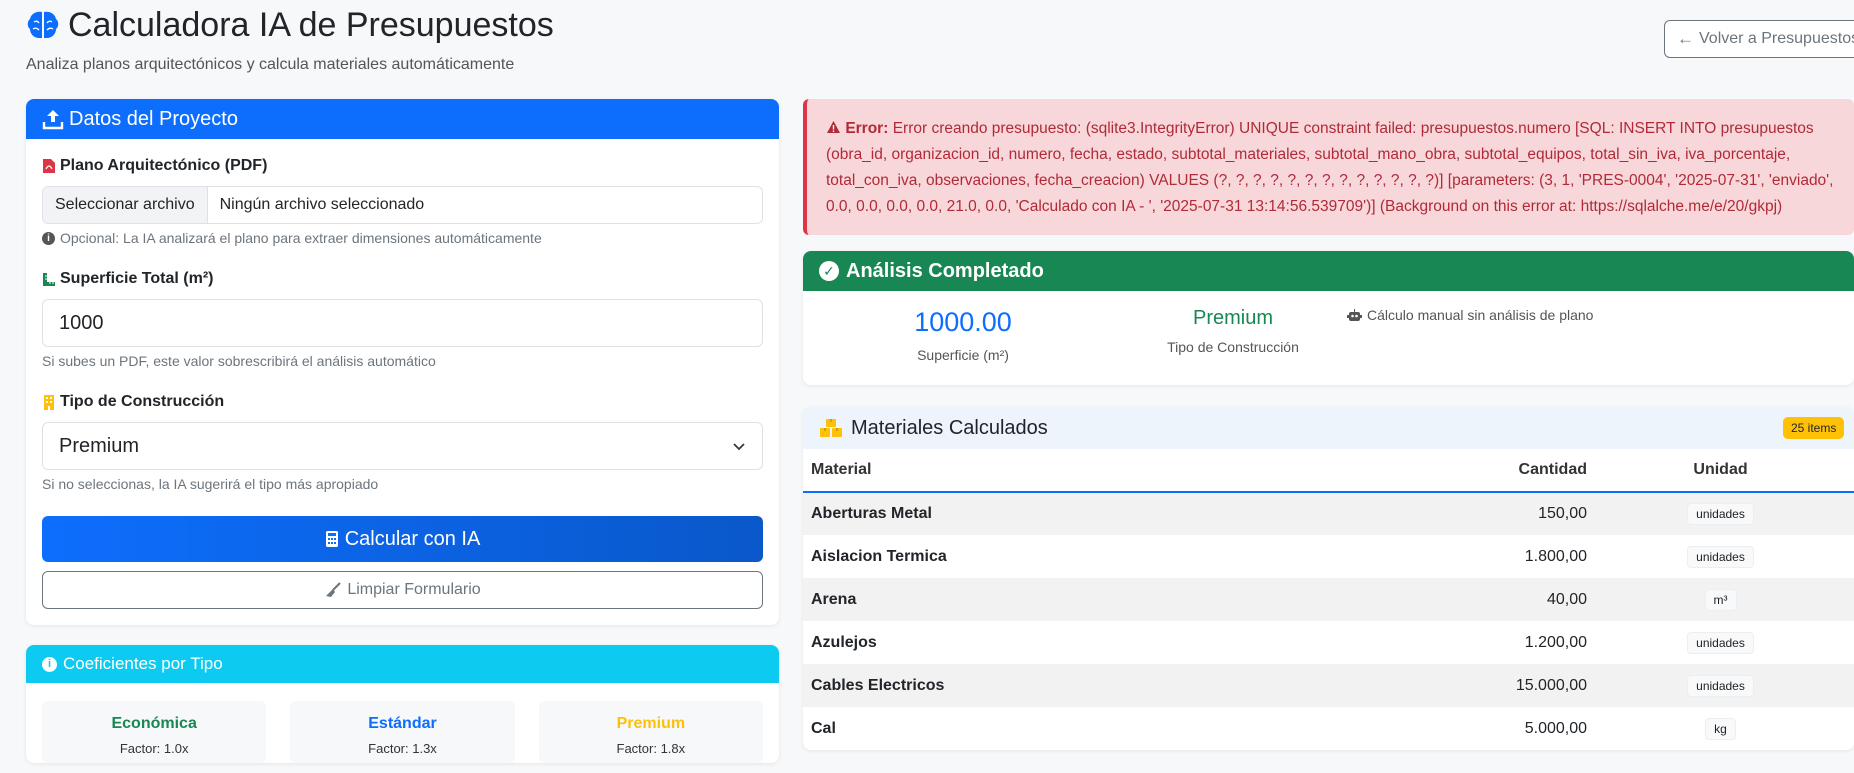  What do you see at coordinates (402, 748) in the screenshot?
I see `coefficient-factor: Factor: 1.3x` at bounding box center [402, 748].